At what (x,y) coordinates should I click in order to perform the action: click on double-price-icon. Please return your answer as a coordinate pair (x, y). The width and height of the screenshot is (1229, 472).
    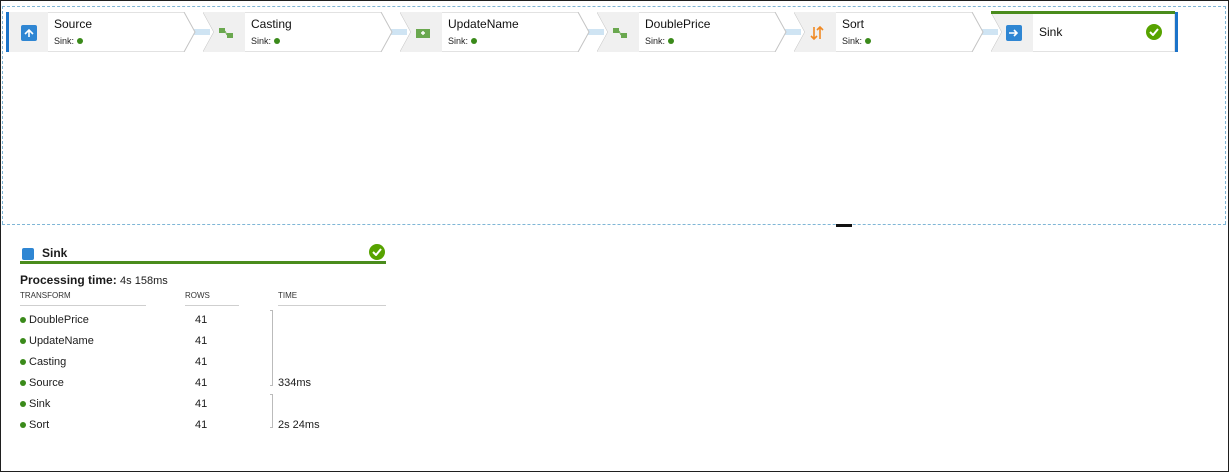
    Looking at the image, I should click on (620, 33).